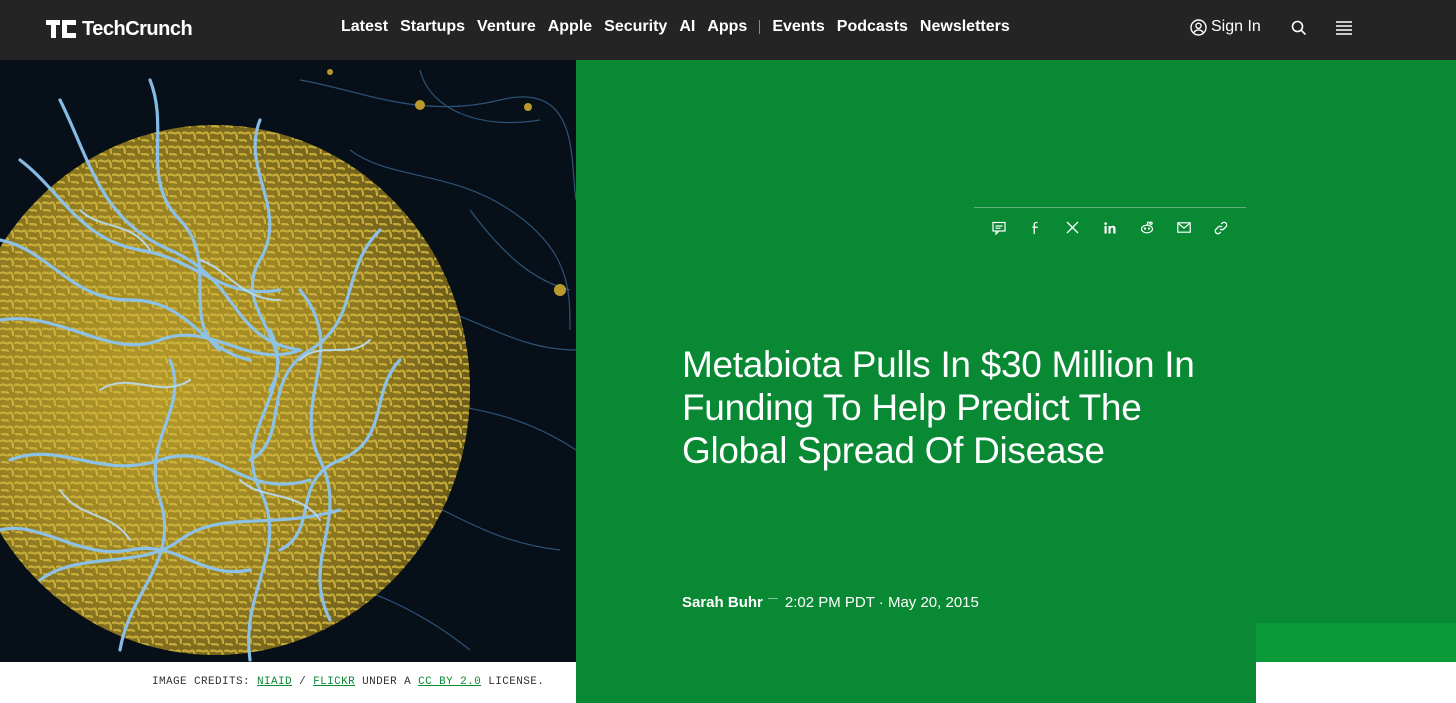 This screenshot has width=1456, height=703. What do you see at coordinates (965, 27) in the screenshot?
I see `nav-newsletters: Newsletters` at bounding box center [965, 27].